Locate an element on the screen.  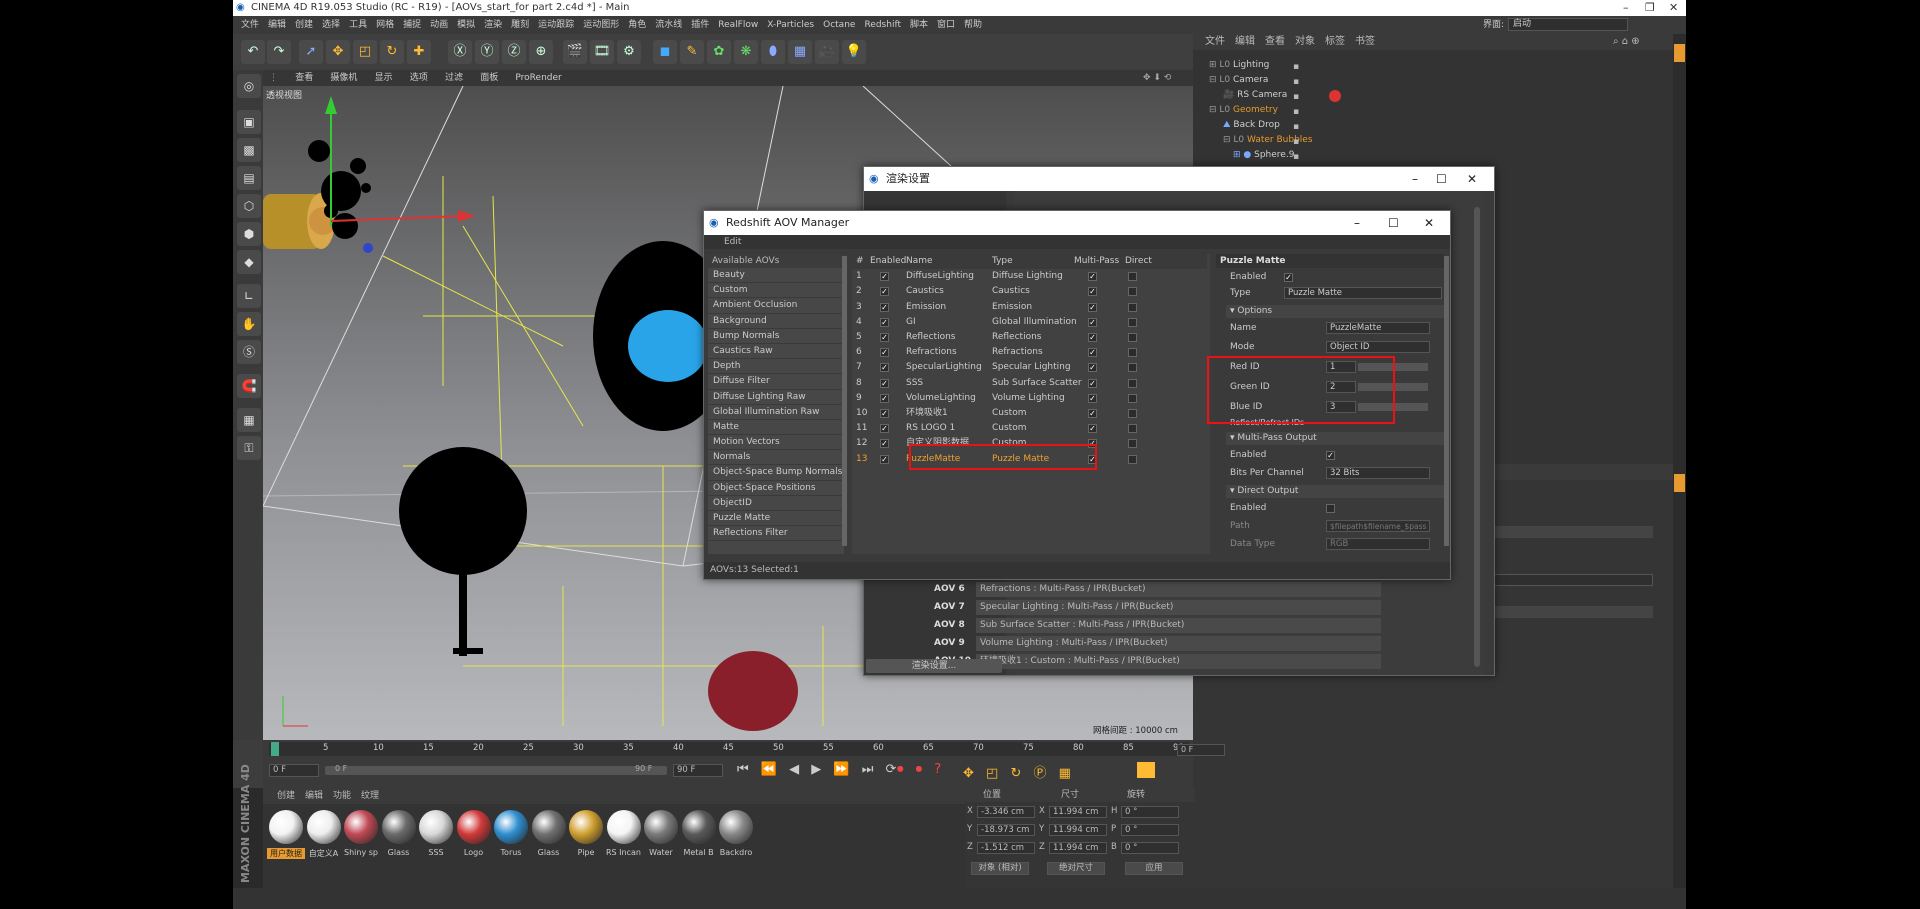
tweak-icon: ✋ is located at coordinates (249, 324).